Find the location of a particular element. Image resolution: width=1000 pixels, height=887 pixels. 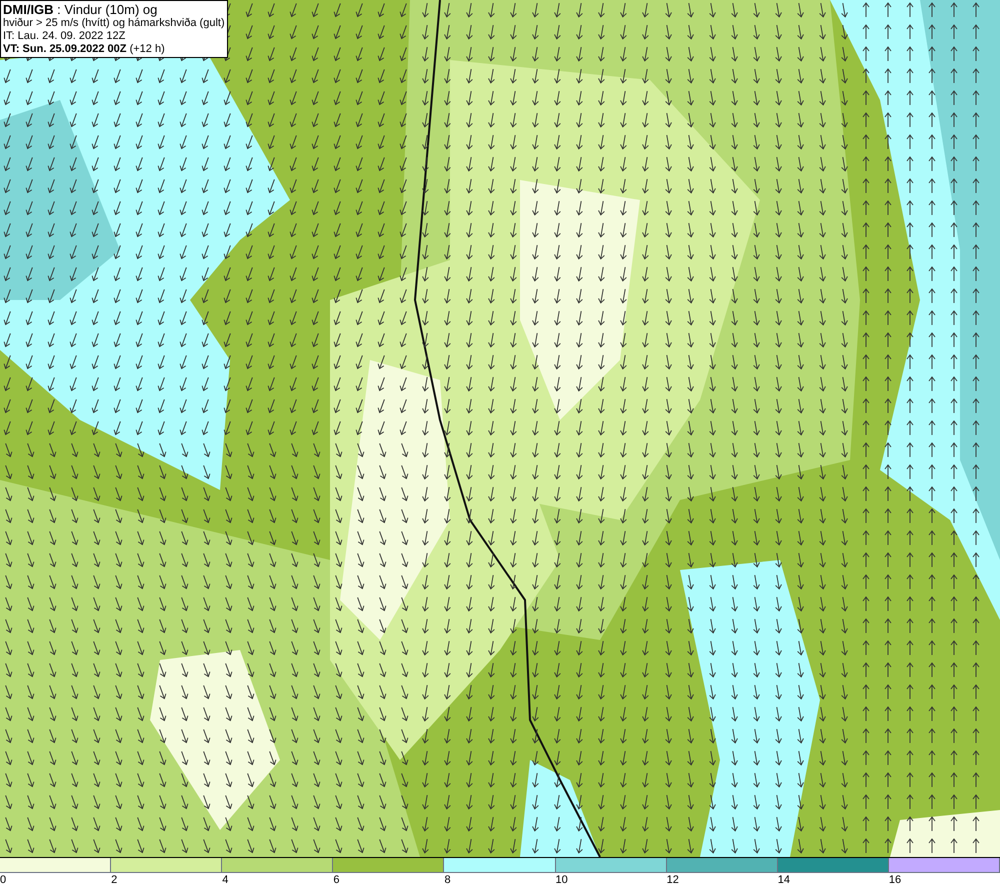

legend-label: 0 is located at coordinates (3, 880).